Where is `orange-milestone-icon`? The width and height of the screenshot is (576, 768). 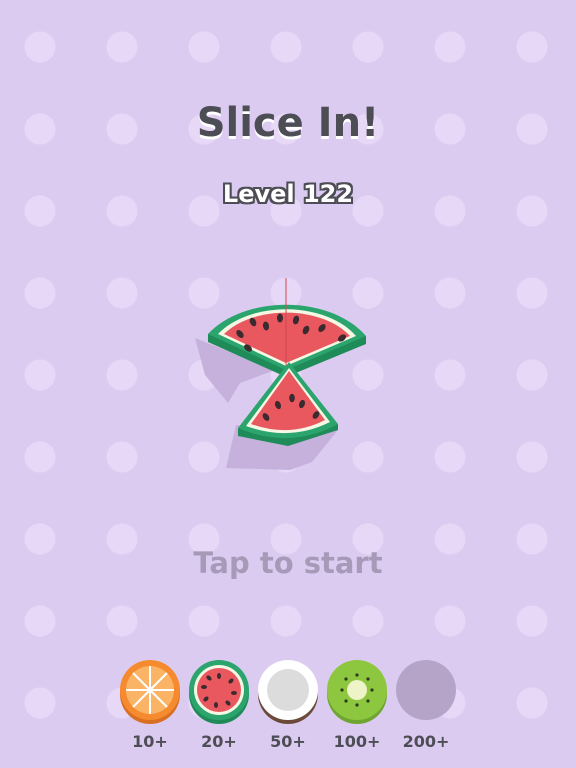 orange-milestone-icon is located at coordinates (150, 692).